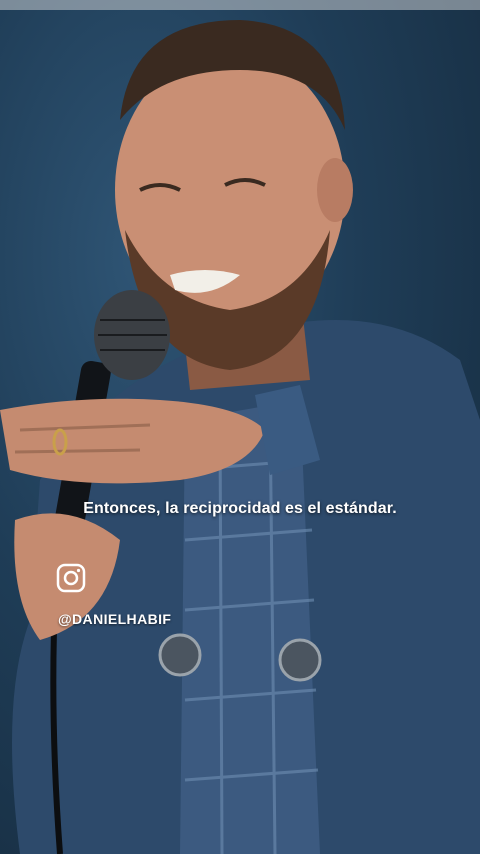 This screenshot has width=480, height=854. Describe the element at coordinates (180, 655) in the screenshot. I see `jacket-button-left` at that location.